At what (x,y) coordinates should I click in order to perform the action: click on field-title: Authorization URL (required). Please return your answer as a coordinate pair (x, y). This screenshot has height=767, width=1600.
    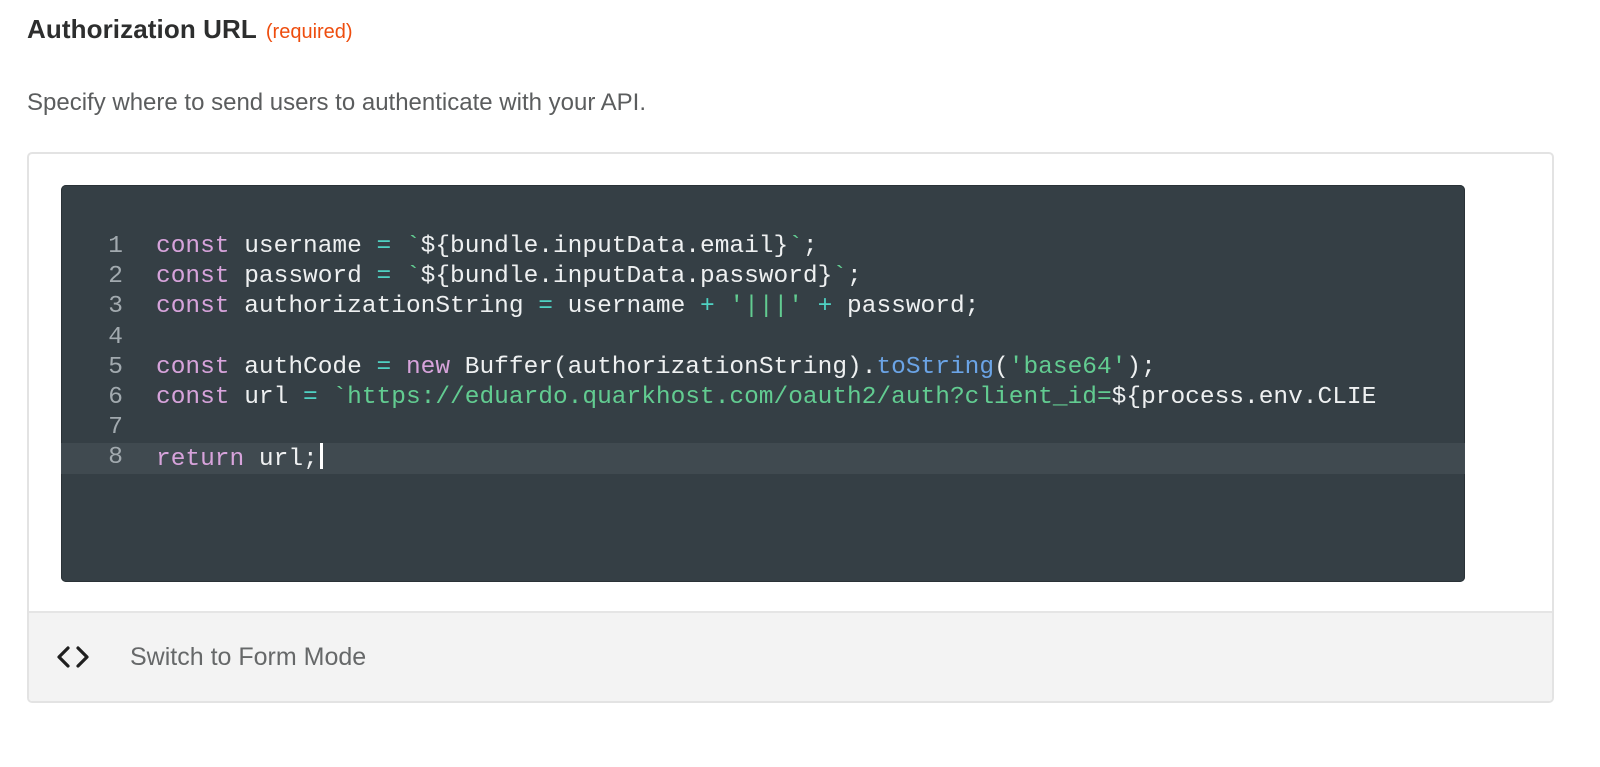
    Looking at the image, I should click on (190, 32).